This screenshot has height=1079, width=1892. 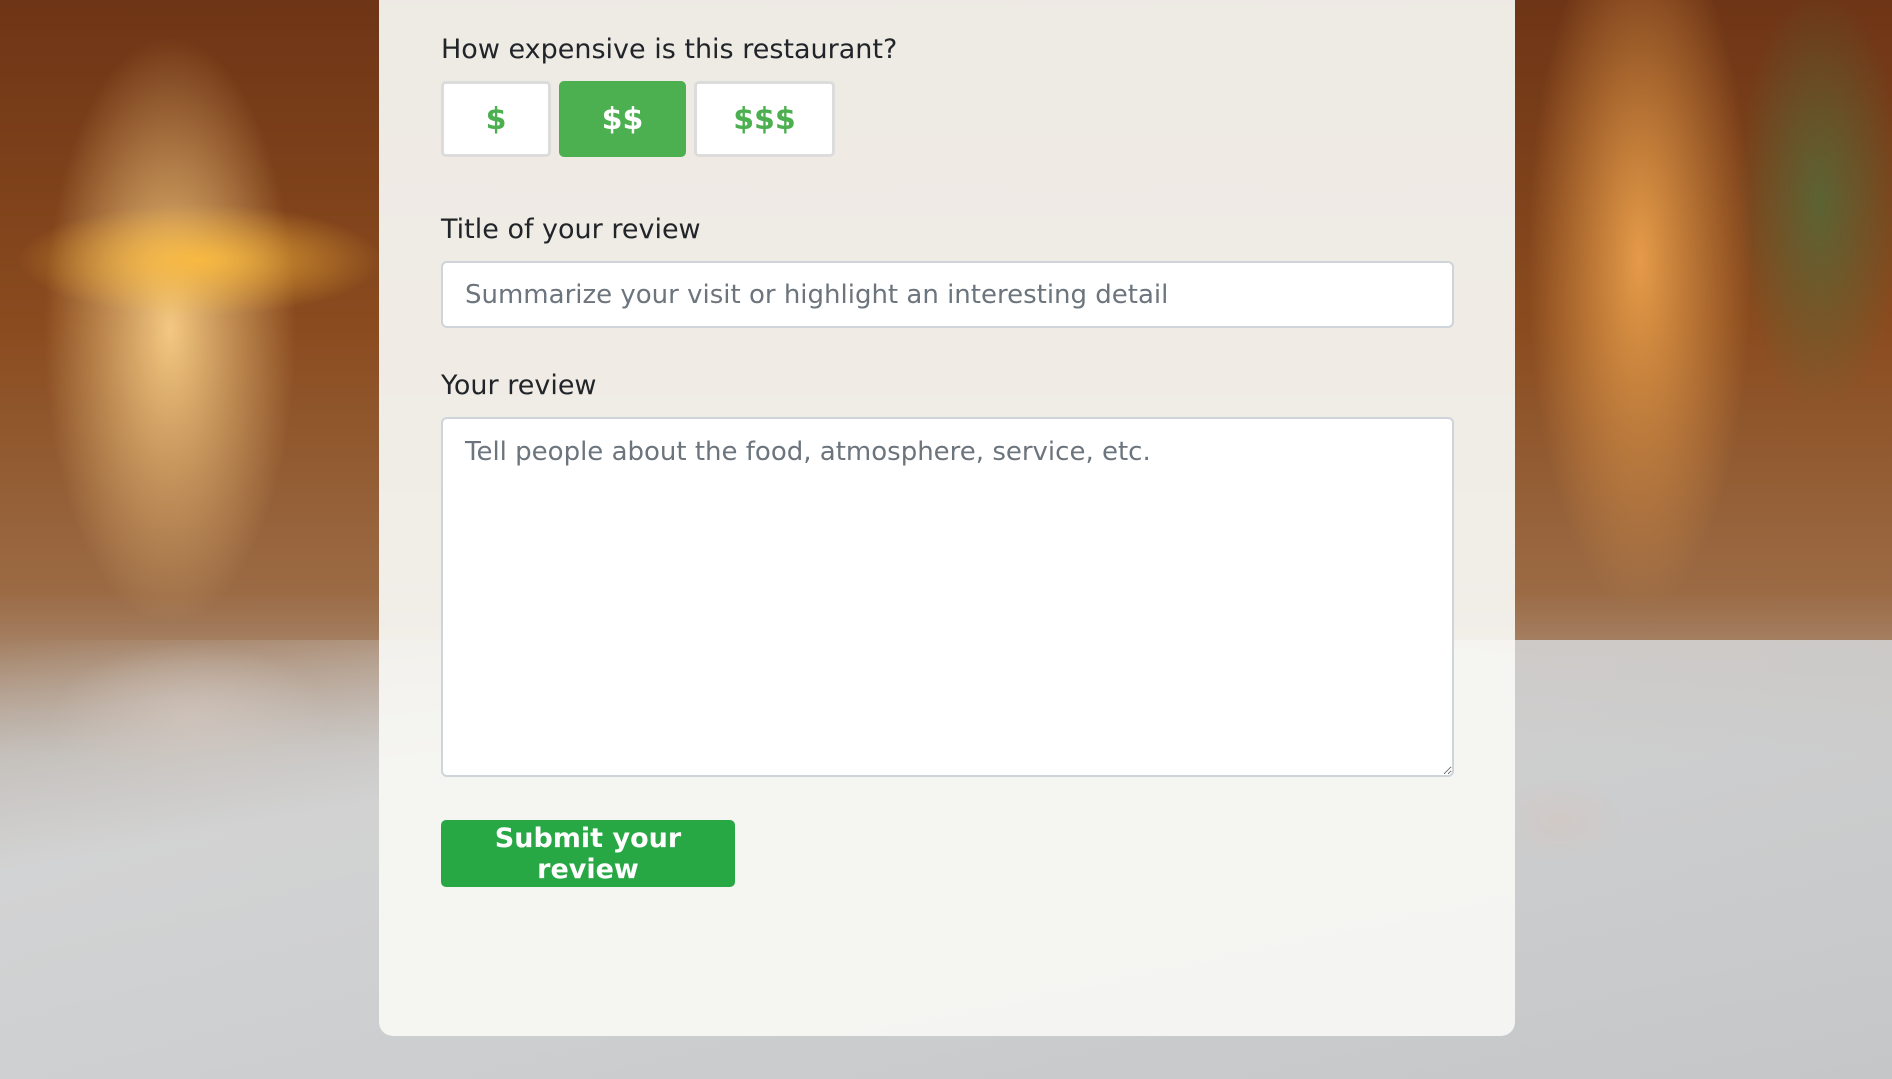 What do you see at coordinates (764, 119) in the screenshot?
I see `price-option-3: $$$` at bounding box center [764, 119].